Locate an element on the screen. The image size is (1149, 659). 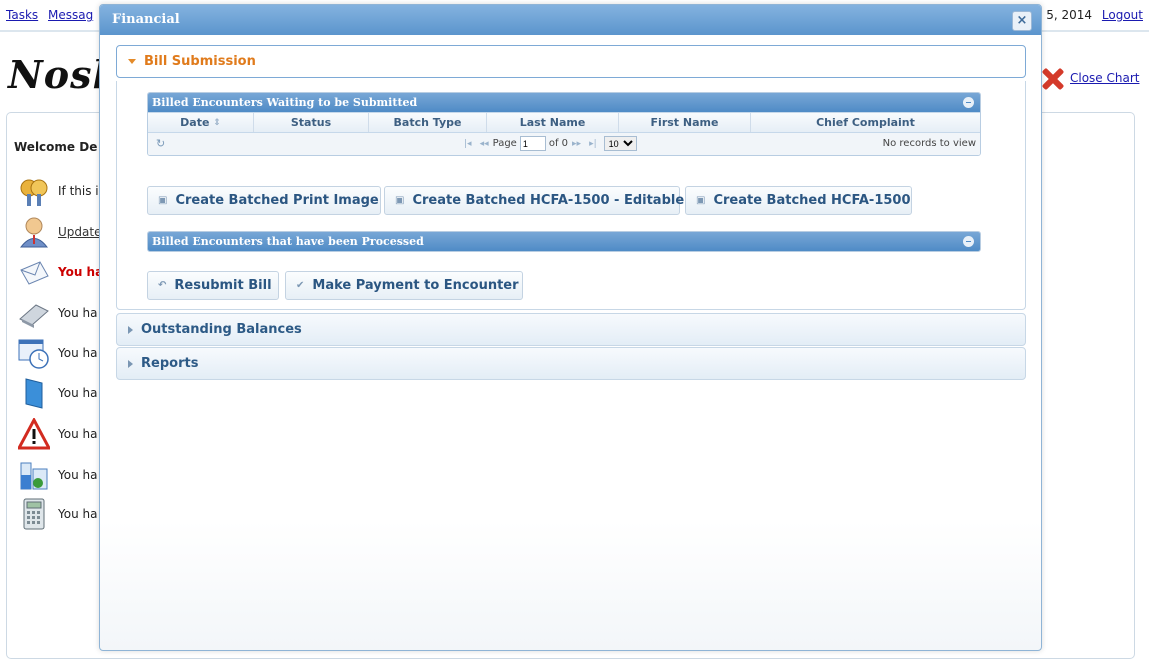
dialog-close-button: × is located at coordinates (1022, 21).